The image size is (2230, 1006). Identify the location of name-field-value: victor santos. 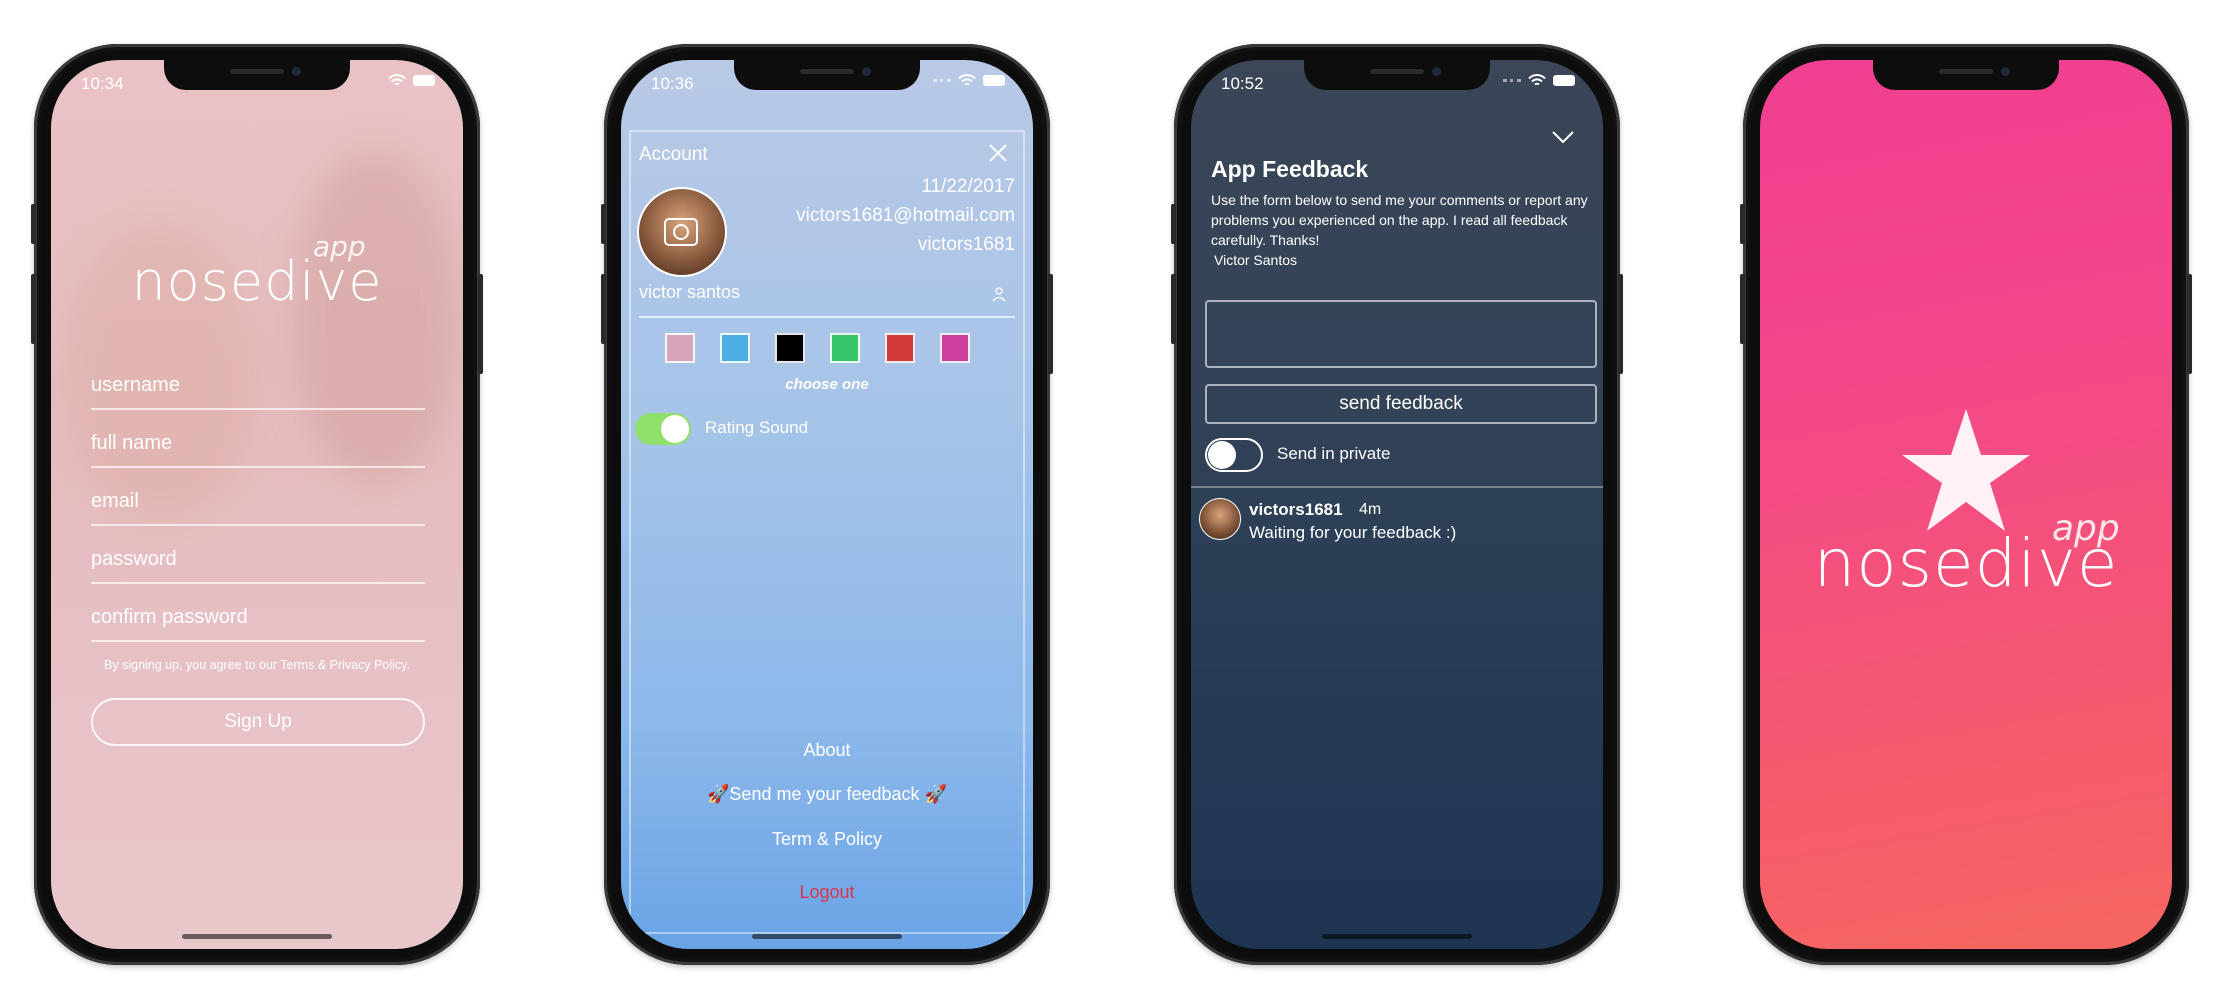
(690, 292).